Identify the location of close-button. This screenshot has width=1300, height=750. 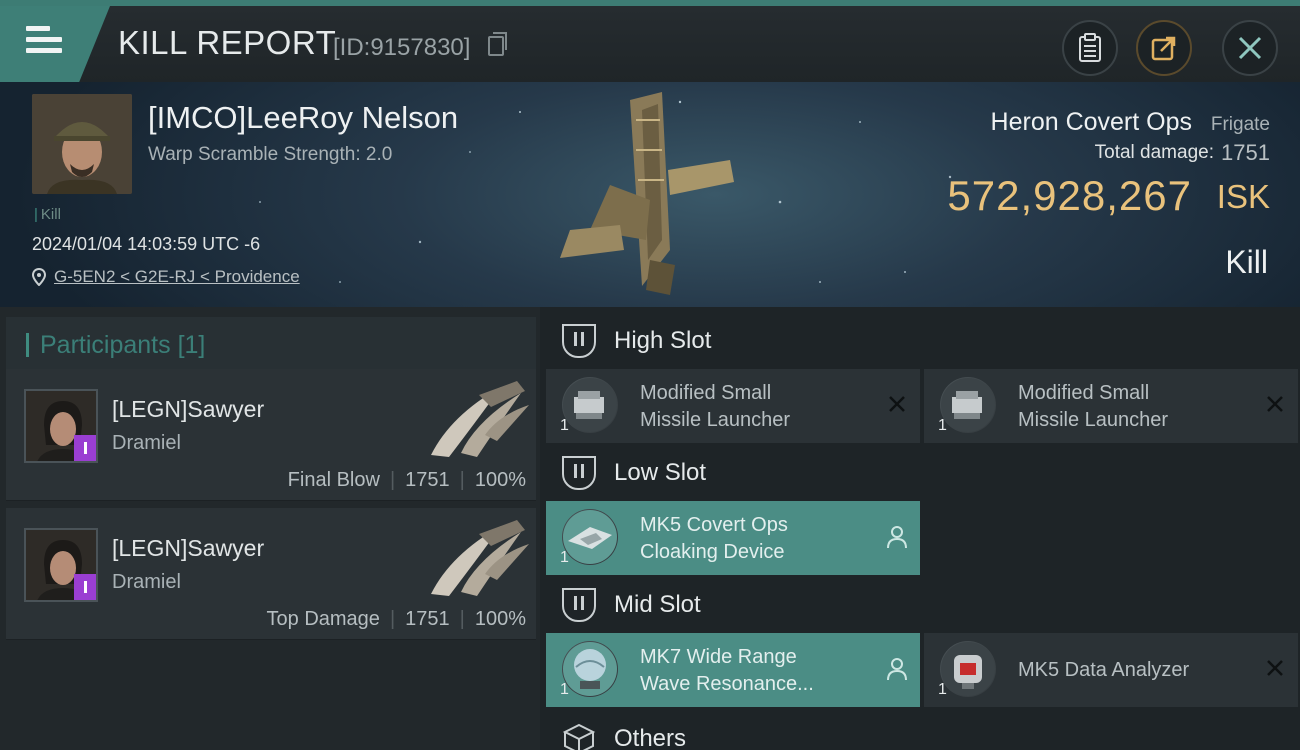
(1250, 48).